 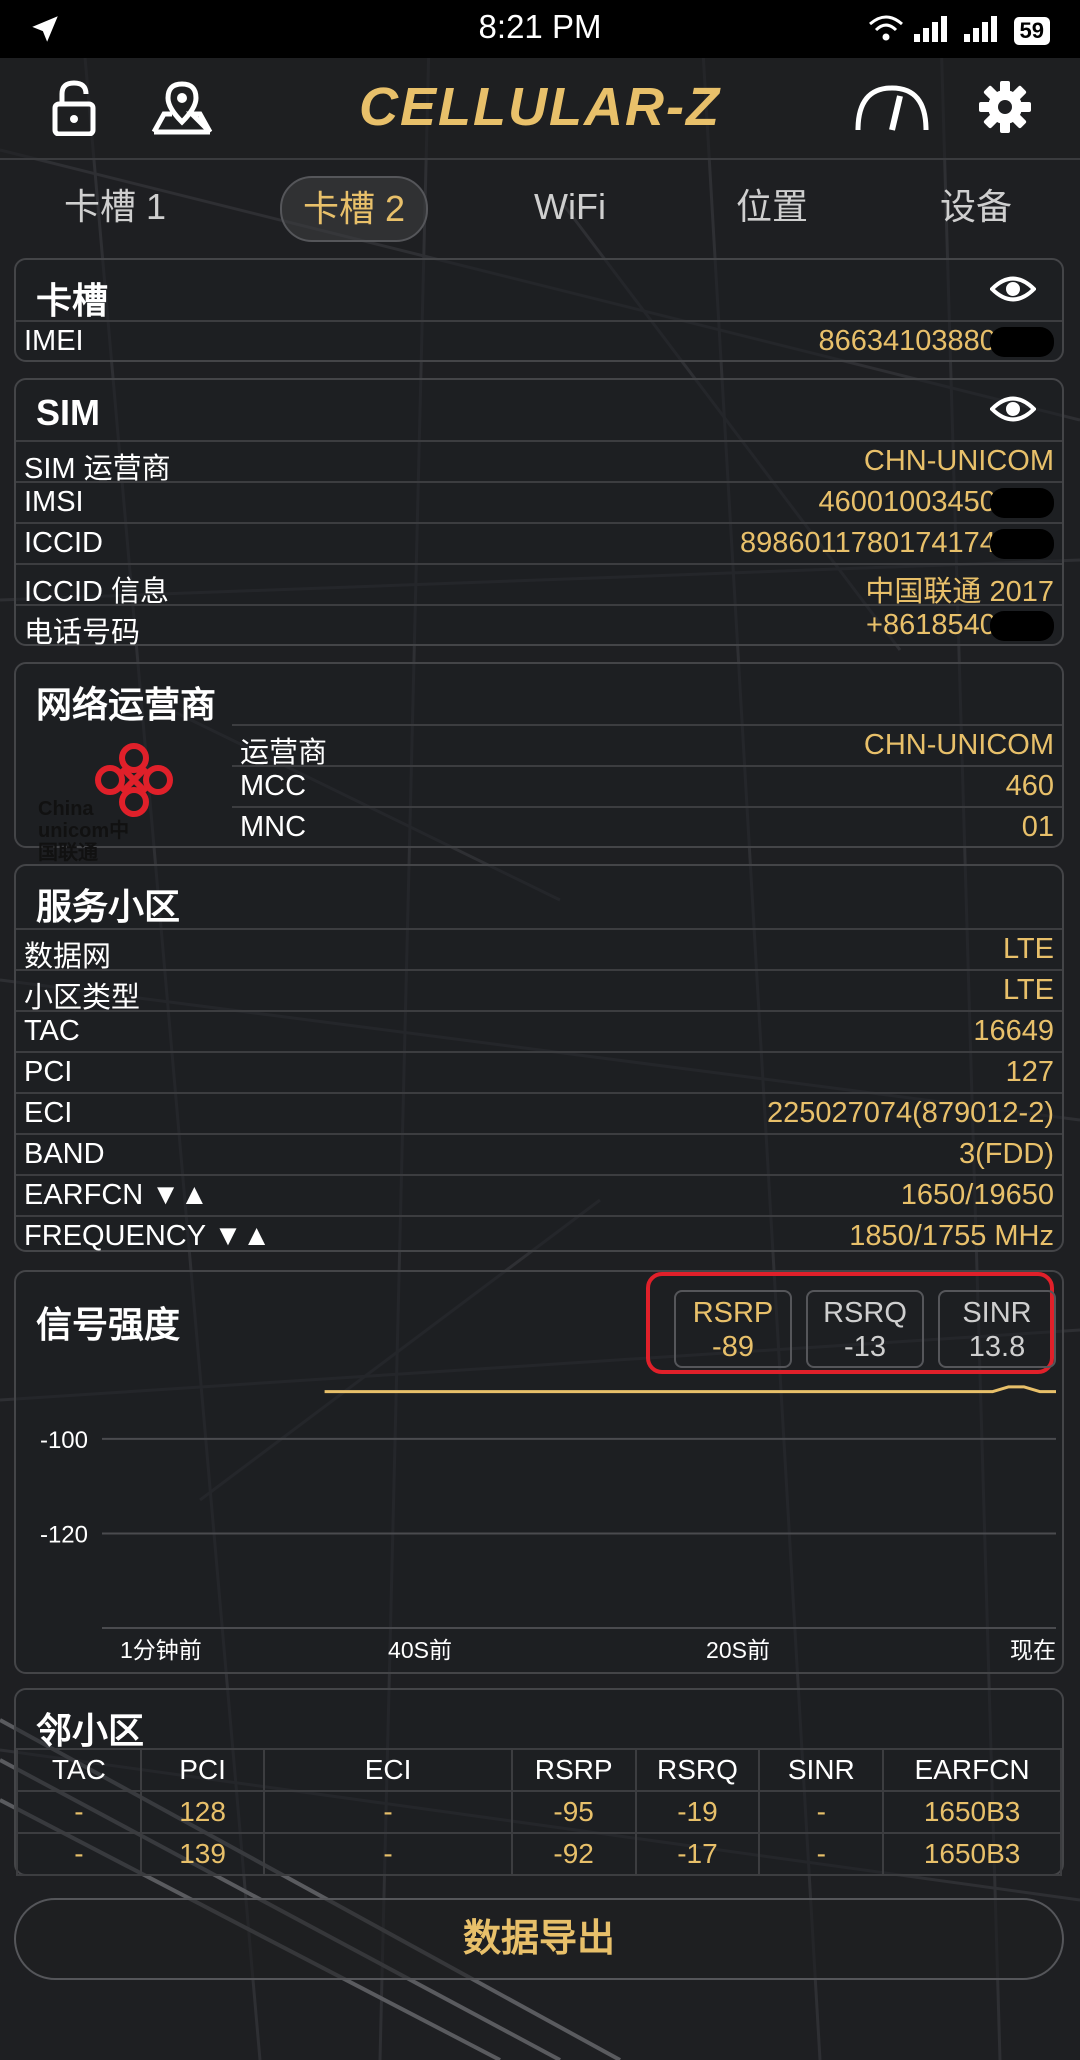 What do you see at coordinates (79, 1770) in the screenshot?
I see `column-header: TAC` at bounding box center [79, 1770].